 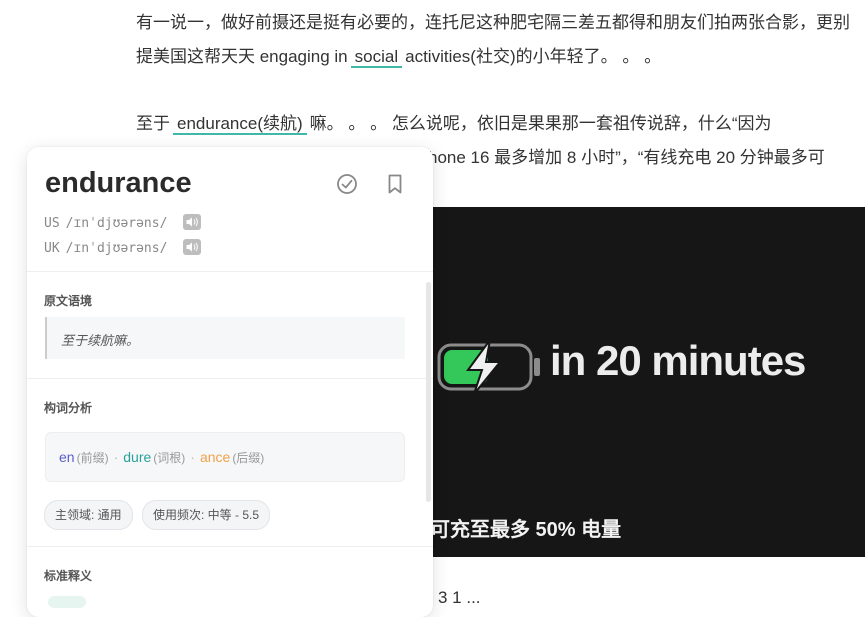 What do you see at coordinates (215, 457) in the screenshot?
I see `morph-suffix: ance` at bounding box center [215, 457].